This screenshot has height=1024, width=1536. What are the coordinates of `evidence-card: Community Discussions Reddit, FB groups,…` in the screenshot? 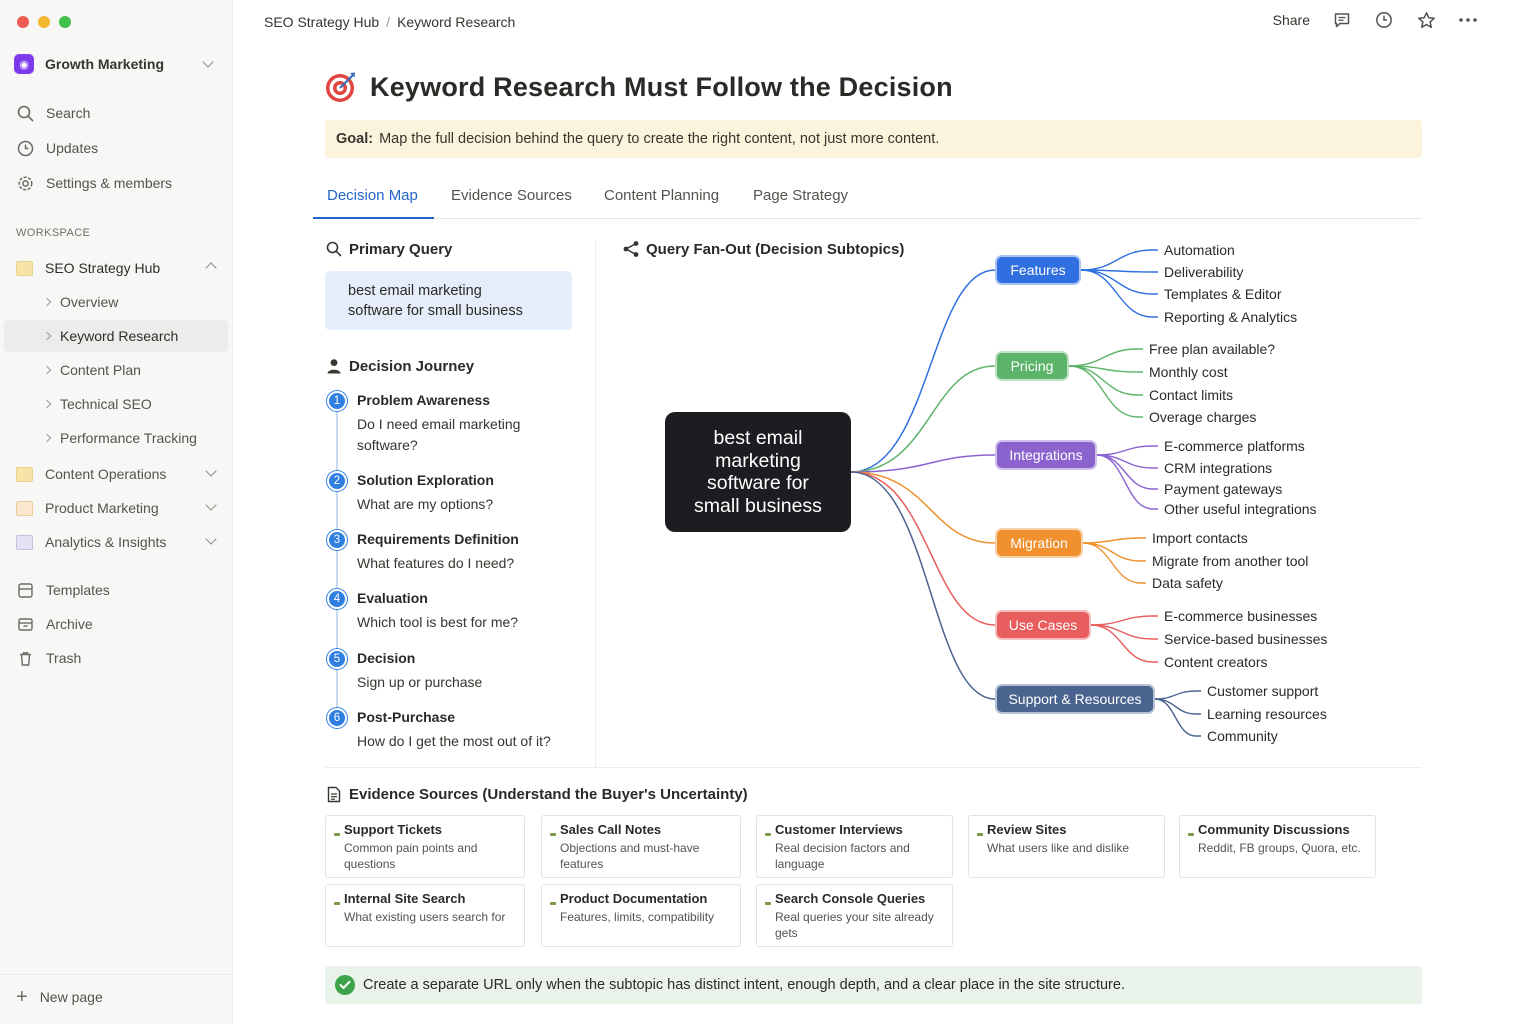 It's located at (1277, 846).